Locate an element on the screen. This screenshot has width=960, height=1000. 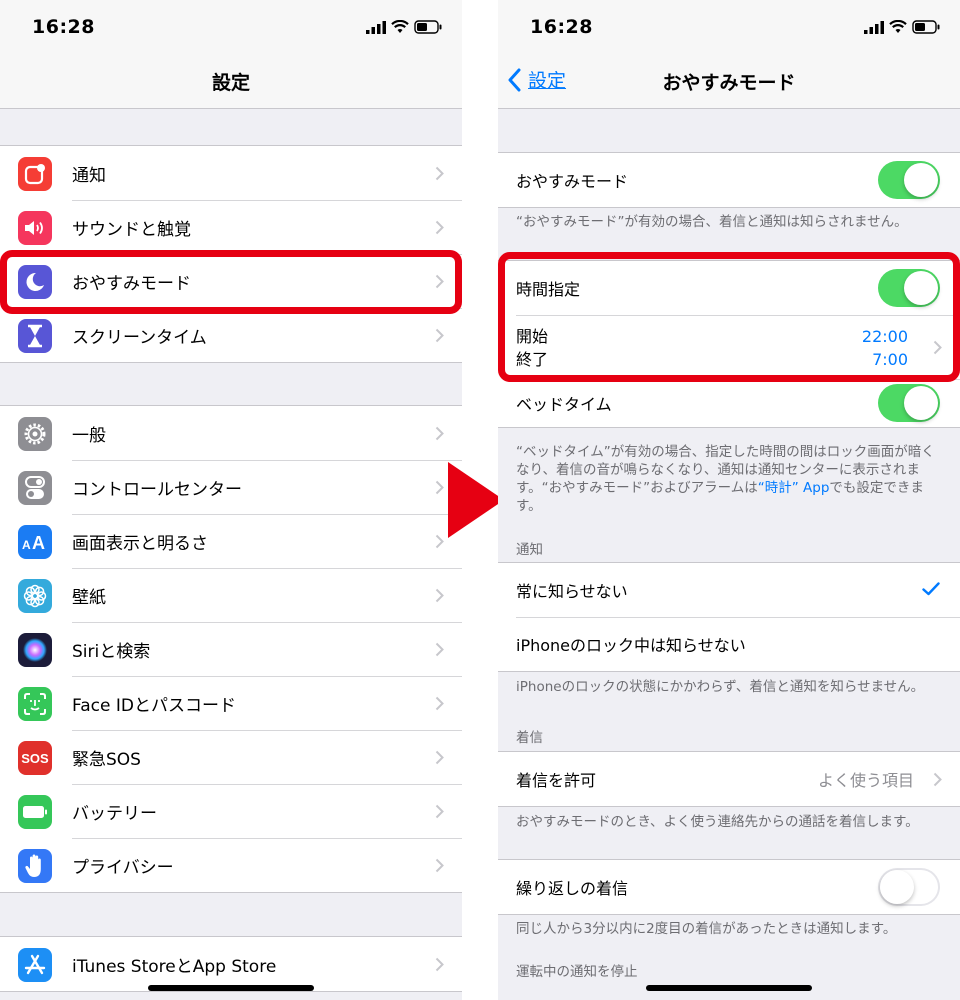
settings-item-wallpaper: 壁紙 is located at coordinates (231, 595).